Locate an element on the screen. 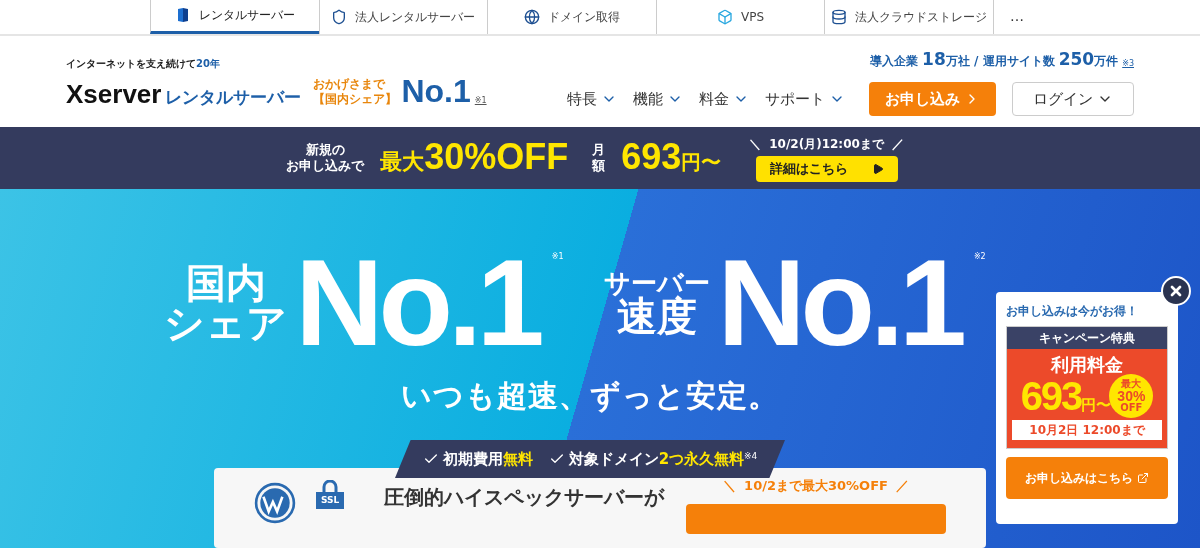 The height and width of the screenshot is (548, 1200). popup-price: 693円〜 is located at coordinates (1066, 396).